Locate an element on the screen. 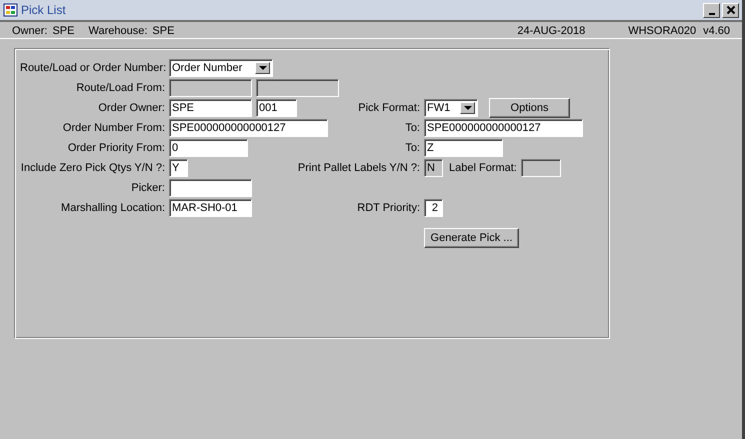 The width and height of the screenshot is (745, 439). dropdown-value: Order Number is located at coordinates (208, 68).